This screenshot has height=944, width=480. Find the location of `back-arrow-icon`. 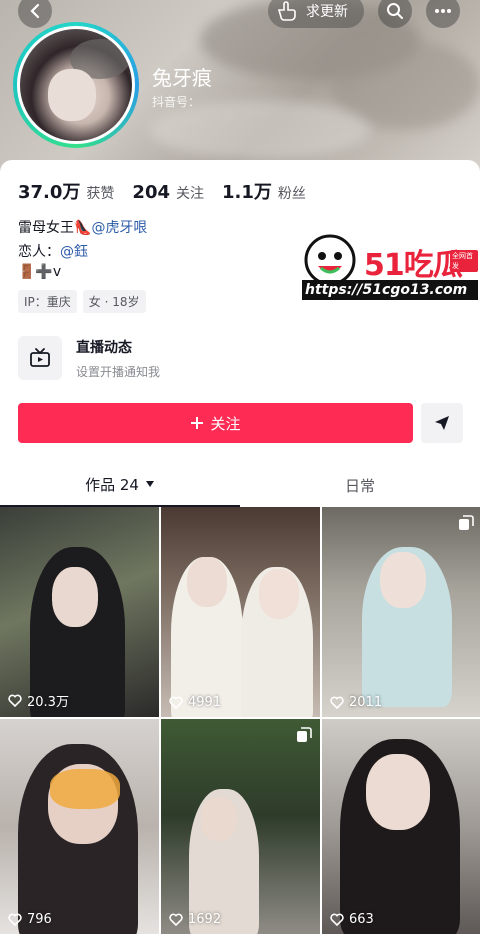

back-arrow-icon is located at coordinates (35, 11).